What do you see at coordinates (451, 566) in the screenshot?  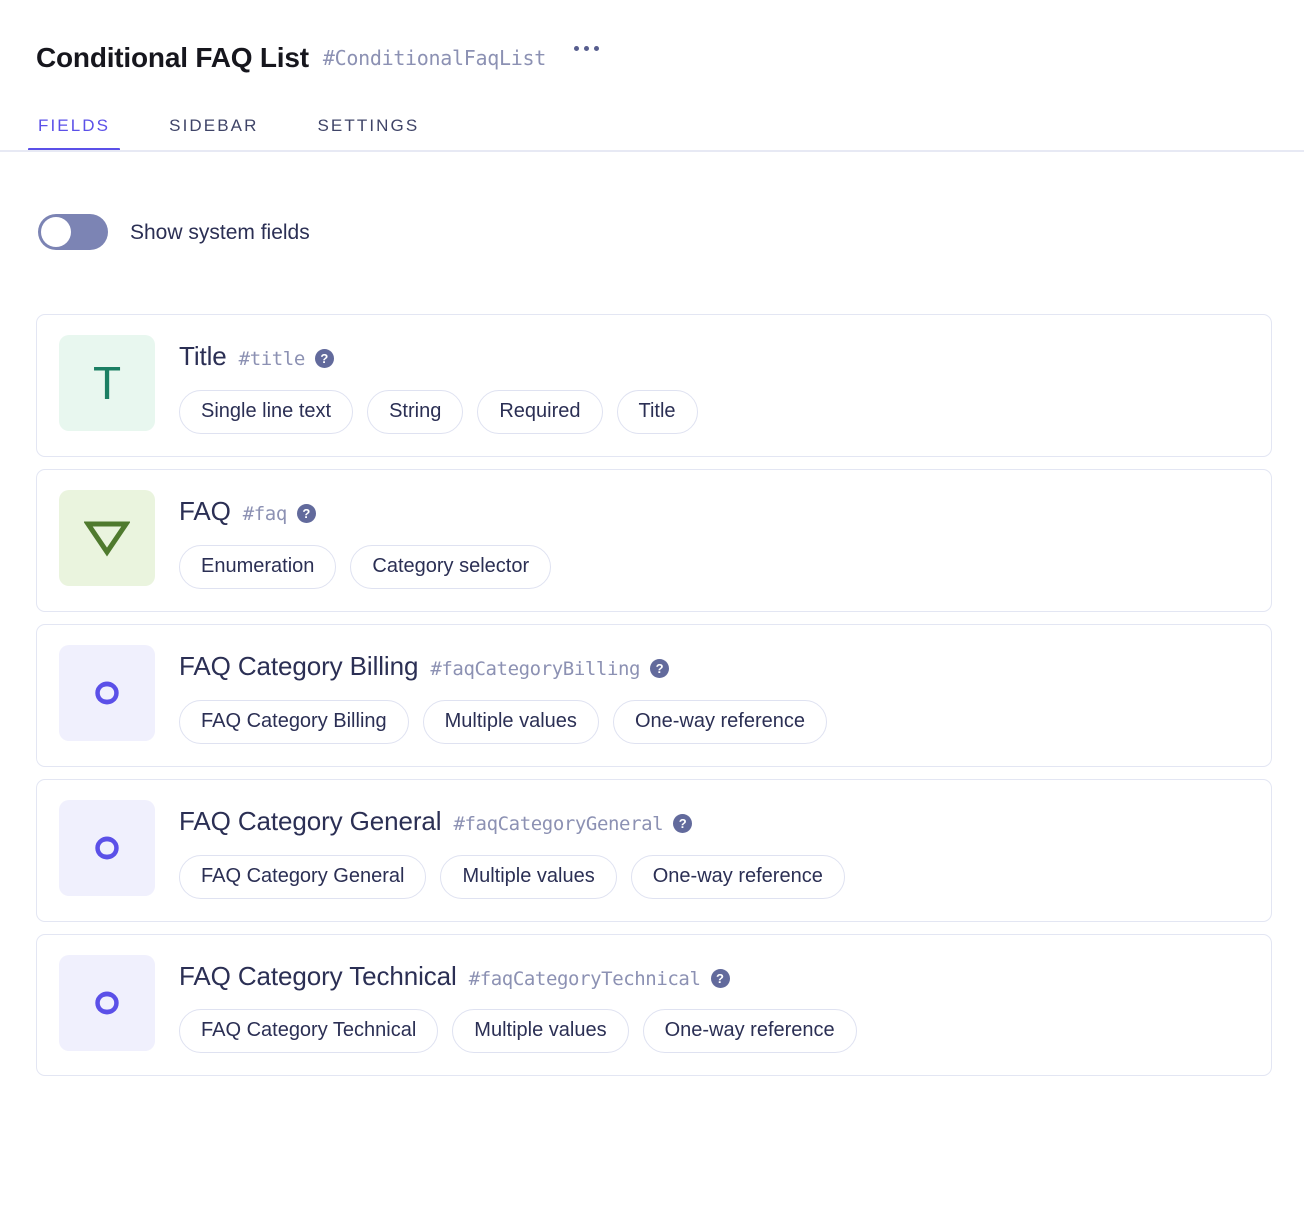 I see `field-tag: Category selector` at bounding box center [451, 566].